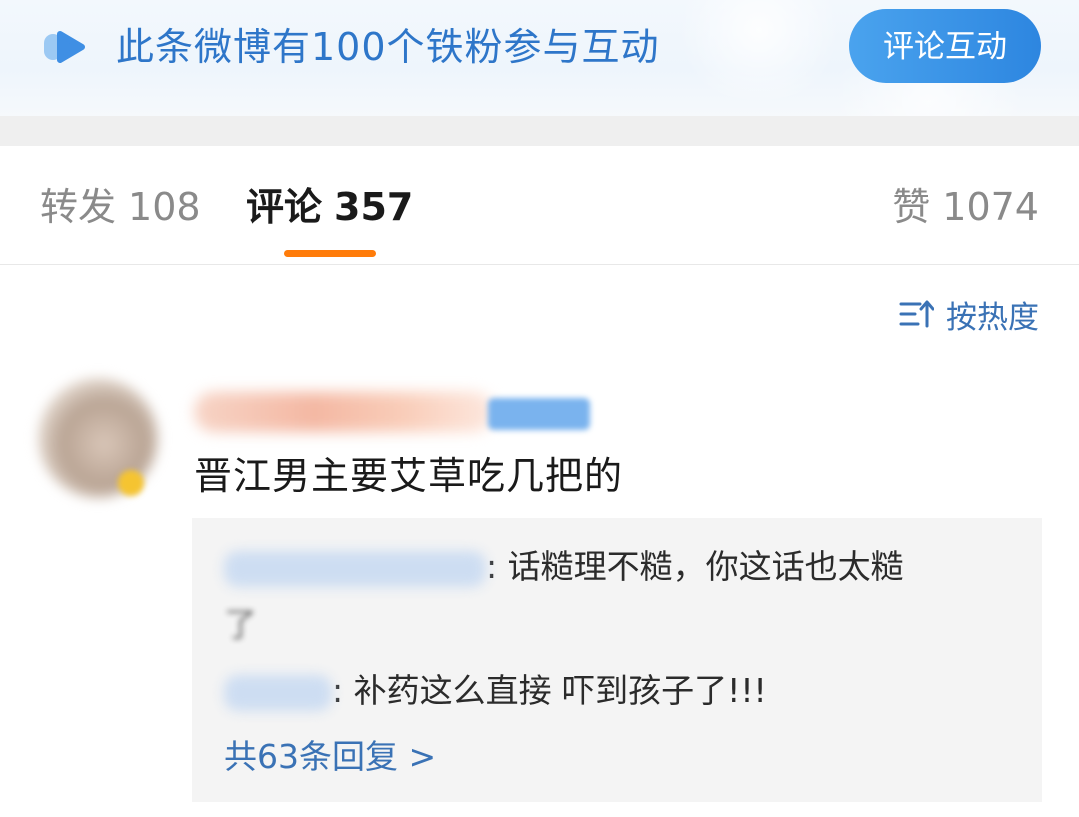 The width and height of the screenshot is (1079, 817). I want to click on tab-likes: 赞 1074, so click(965, 207).